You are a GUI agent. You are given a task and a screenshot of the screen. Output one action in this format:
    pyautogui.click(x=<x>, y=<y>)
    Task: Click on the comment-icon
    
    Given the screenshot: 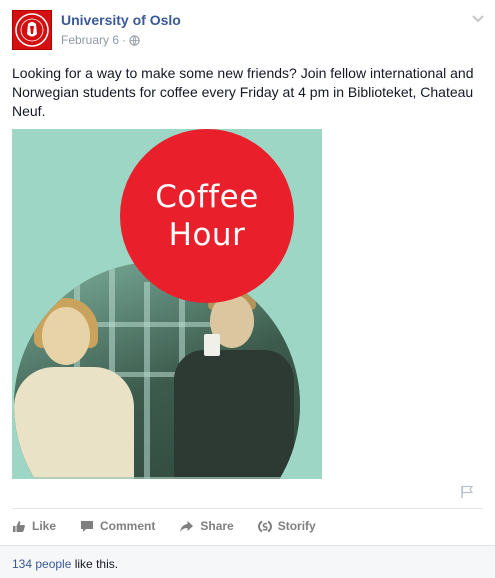 What is the action you would take?
    pyautogui.click(x=87, y=526)
    